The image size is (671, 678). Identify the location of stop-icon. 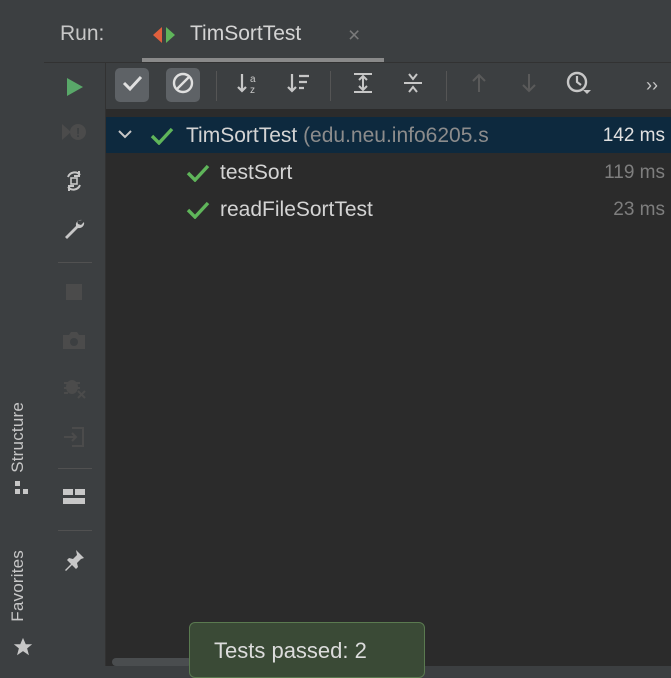
(74, 294).